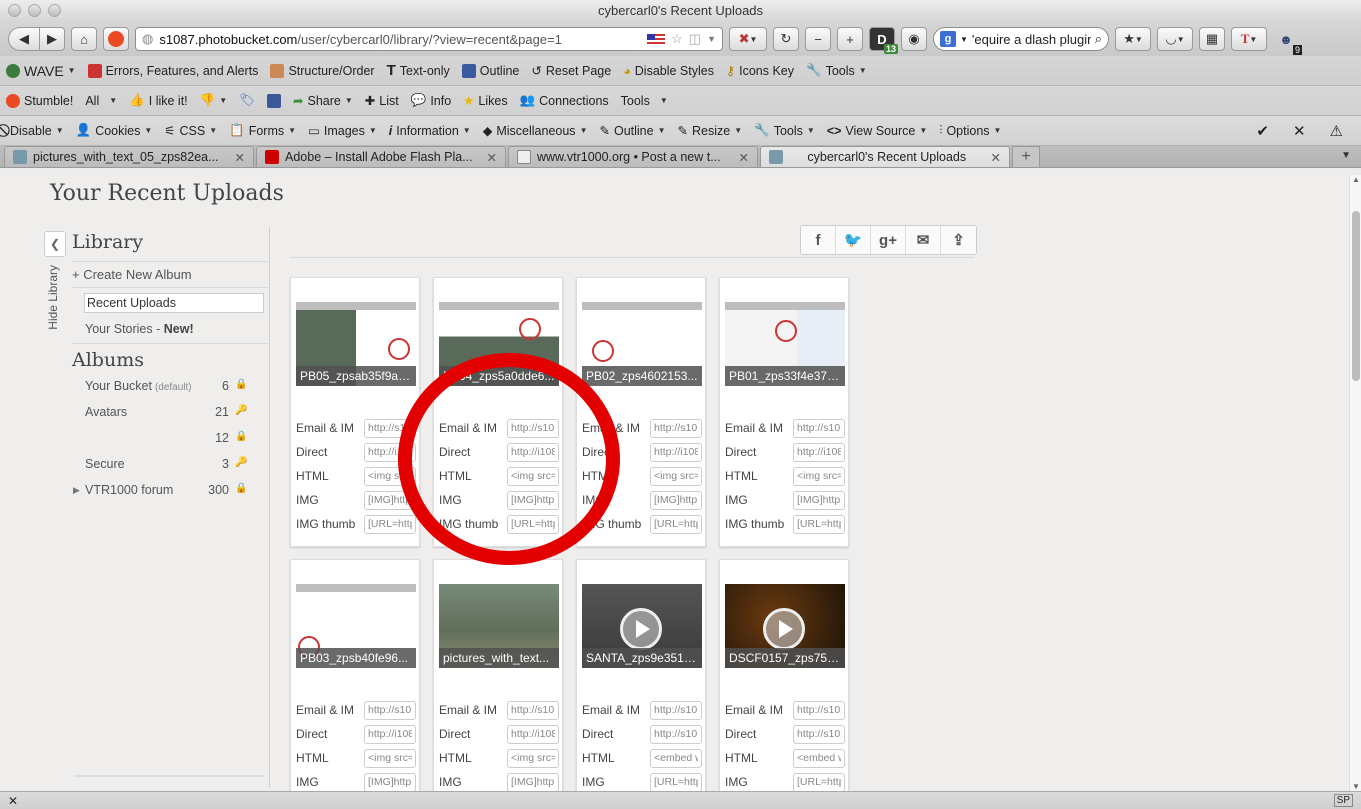  What do you see at coordinates (322, 70) in the screenshot?
I see `structure-order-button: Structure/Order` at bounding box center [322, 70].